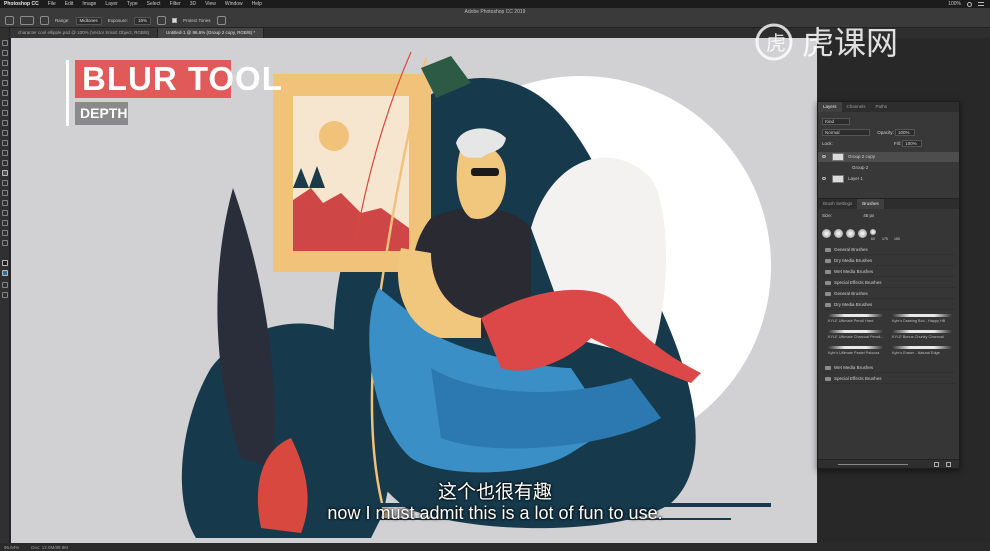  Describe the element at coordinates (9, 20) in the screenshot. I see `dodge-tool-icon` at that location.